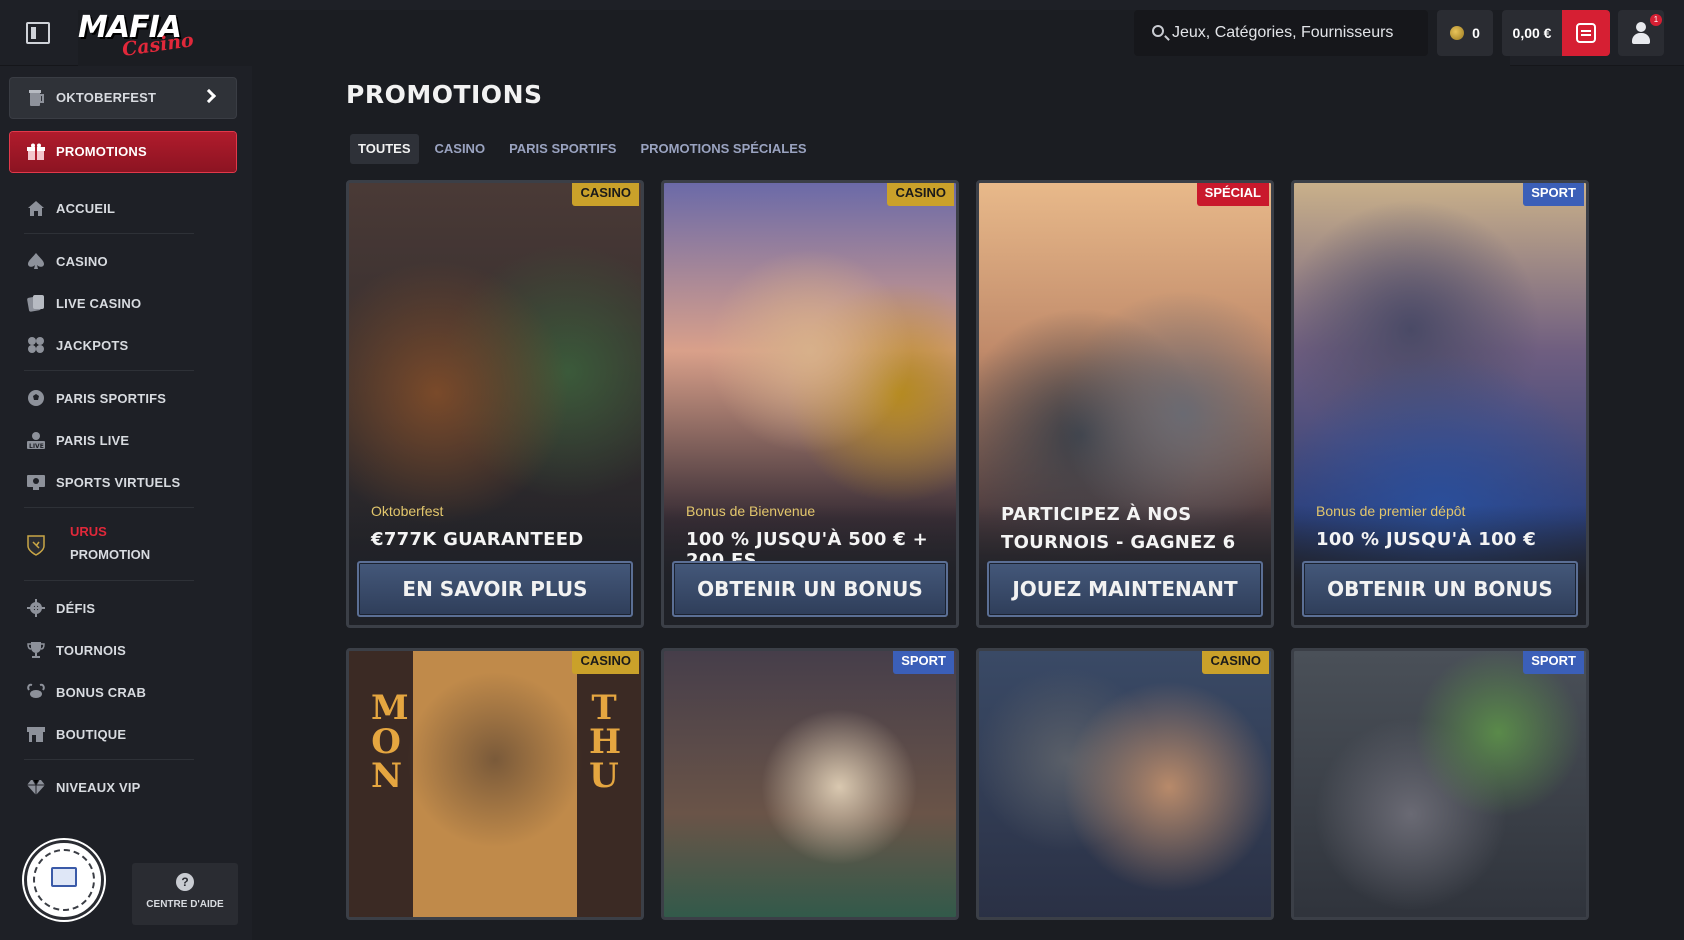 This screenshot has width=1684, height=940. I want to click on sidebar-item-live-casino: LIVE CASINO, so click(123, 303).